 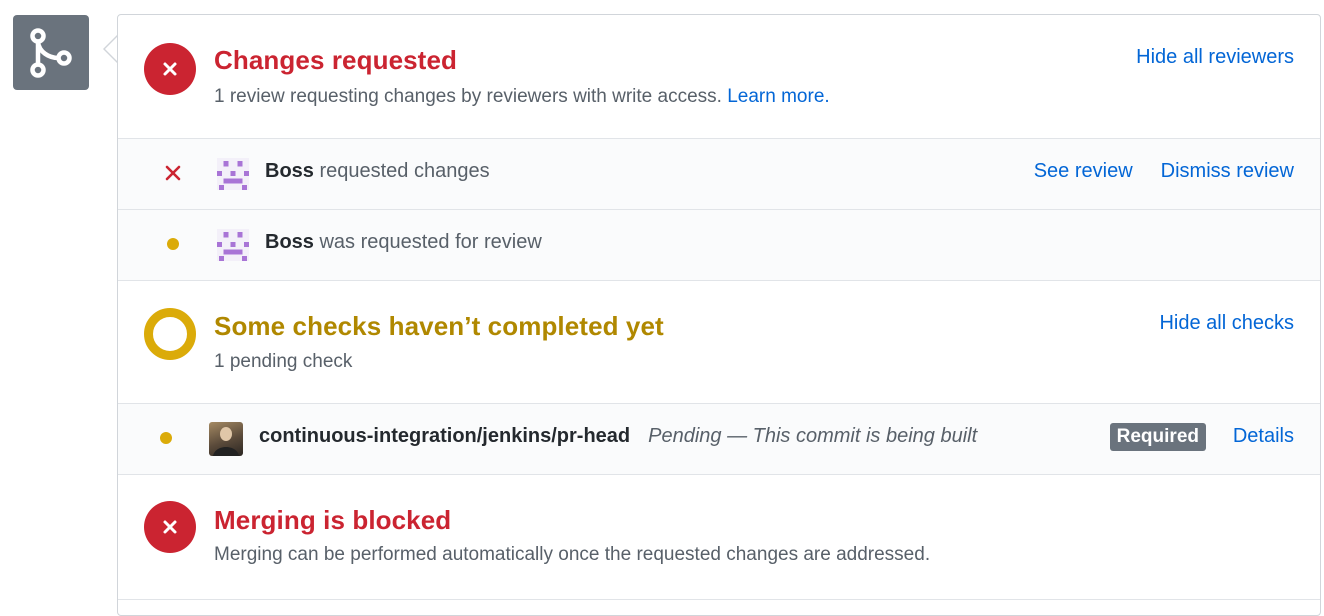 I want to click on review-status-text: was requested for review, so click(x=430, y=242).